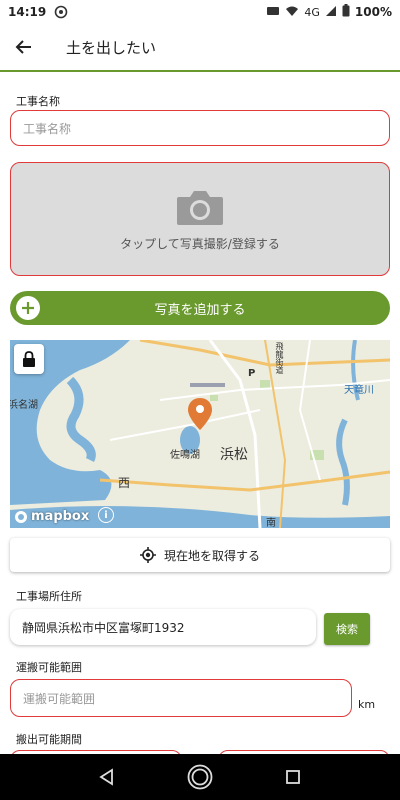  What do you see at coordinates (106, 515) in the screenshot?
I see `info-icon: i` at bounding box center [106, 515].